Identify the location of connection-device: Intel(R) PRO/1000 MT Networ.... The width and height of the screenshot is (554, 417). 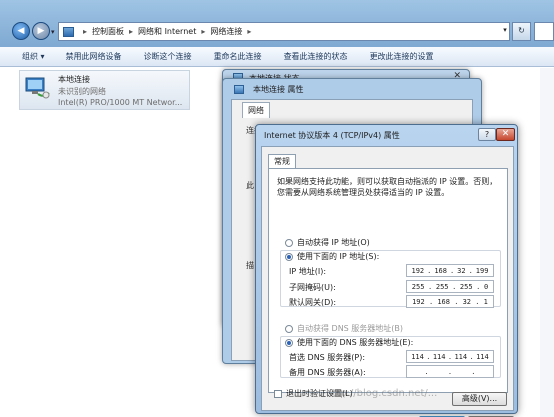
(120, 102).